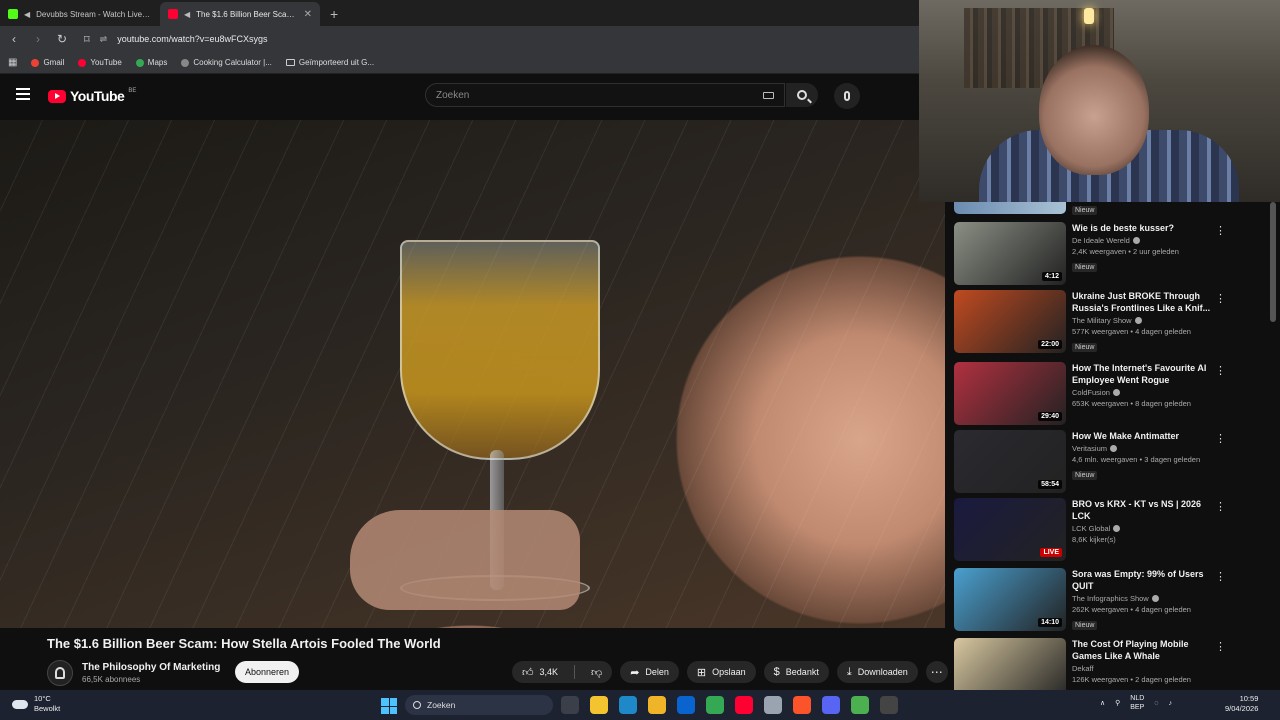 The width and height of the screenshot is (1280, 720). Describe the element at coordinates (23, 94) in the screenshot. I see `menu-icon` at that location.